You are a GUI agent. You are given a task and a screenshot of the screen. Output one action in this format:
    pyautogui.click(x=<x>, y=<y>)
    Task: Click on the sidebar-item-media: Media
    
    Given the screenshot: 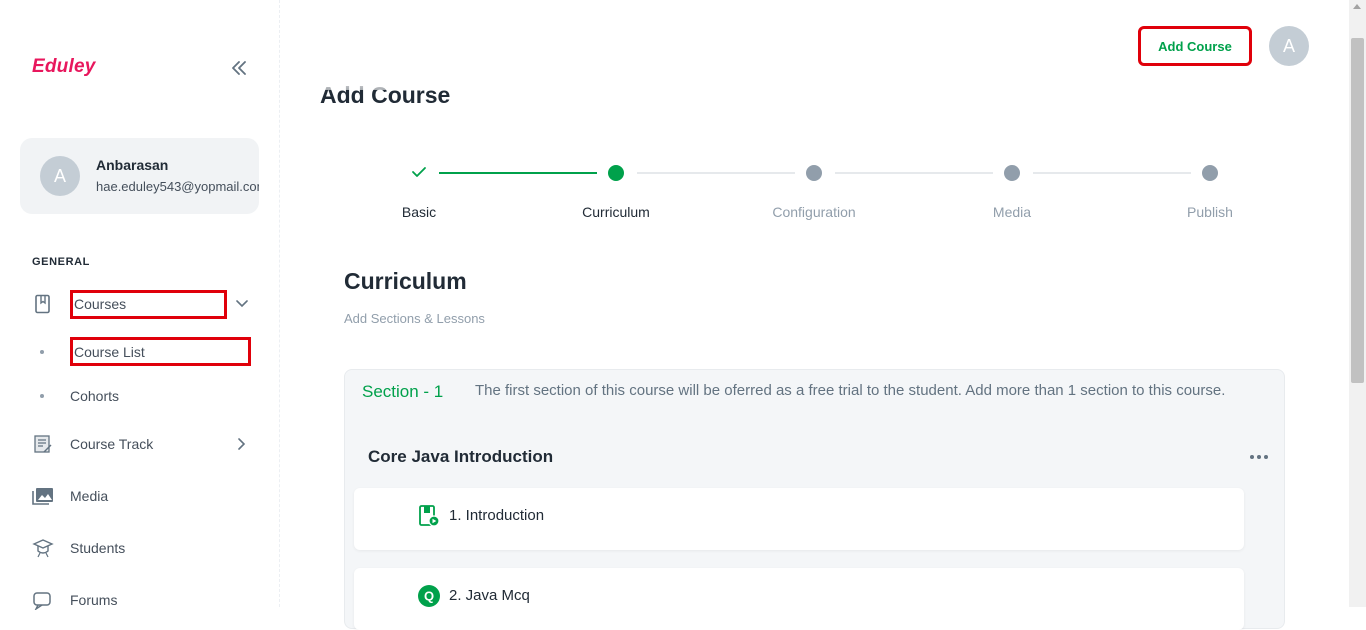 What is the action you would take?
    pyautogui.click(x=140, y=496)
    